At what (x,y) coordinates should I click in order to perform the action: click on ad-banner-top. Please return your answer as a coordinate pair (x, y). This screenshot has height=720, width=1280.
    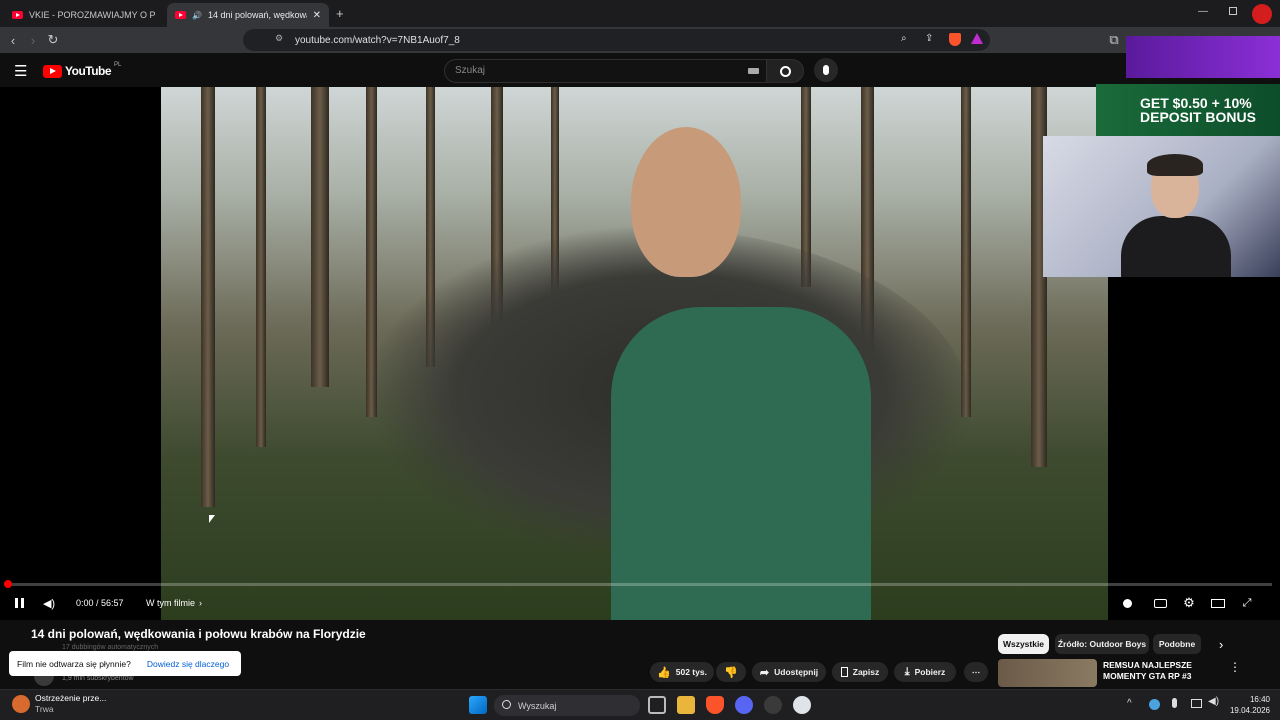
    Looking at the image, I should click on (1203, 57).